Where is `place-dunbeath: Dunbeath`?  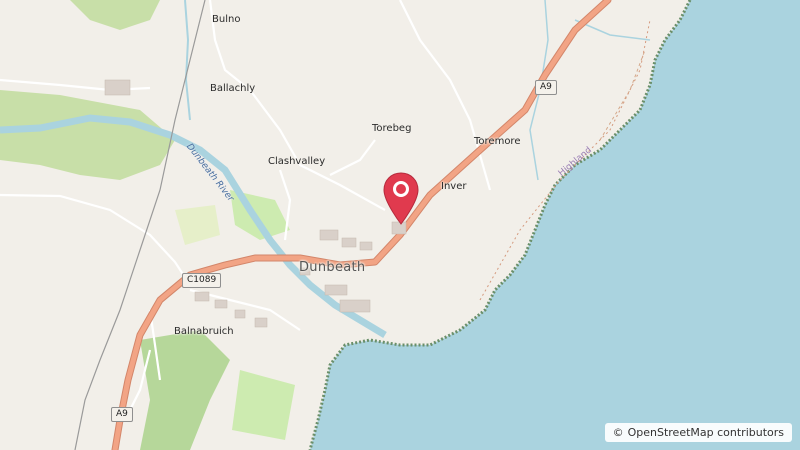 place-dunbeath: Dunbeath is located at coordinates (332, 267).